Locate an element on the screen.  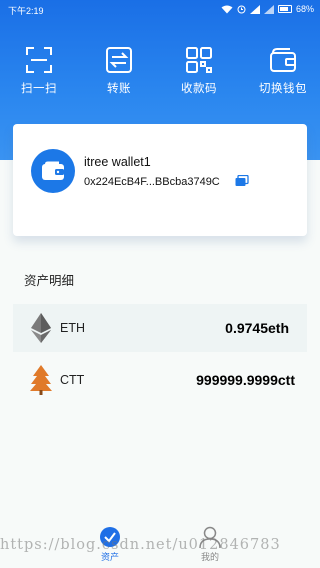
asset-row-eth: ETH 0.9745eth is located at coordinates (160, 328).